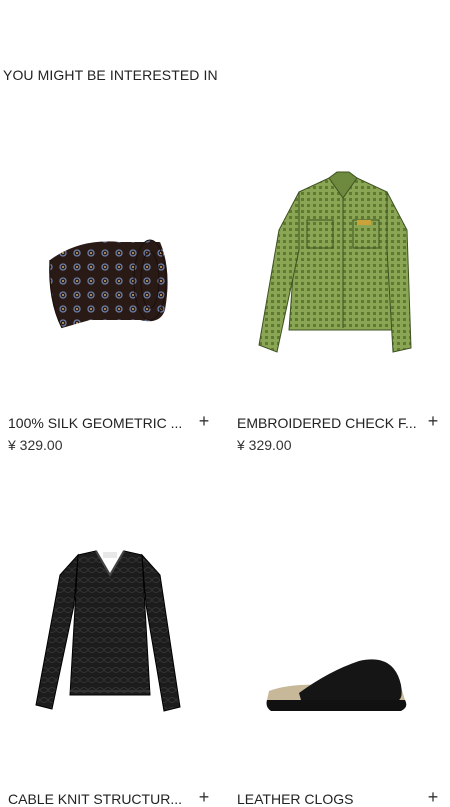 The image size is (450, 807). What do you see at coordinates (327, 799) in the screenshot?
I see `product-name: LEATHER CLOGS` at bounding box center [327, 799].